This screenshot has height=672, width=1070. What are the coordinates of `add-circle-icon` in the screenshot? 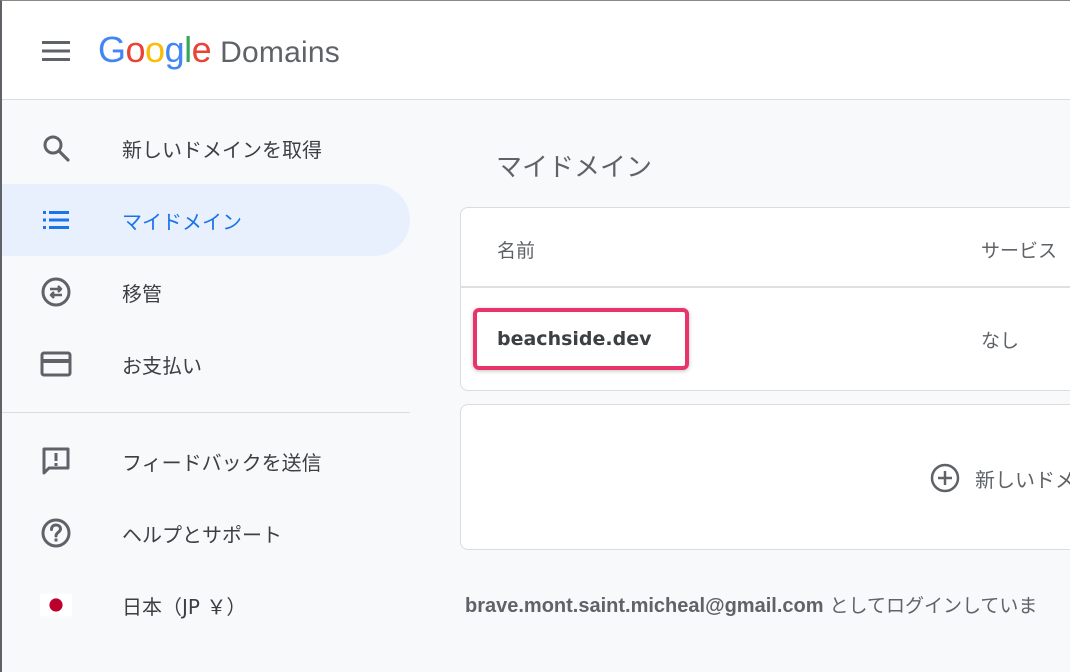 It's located at (945, 478).